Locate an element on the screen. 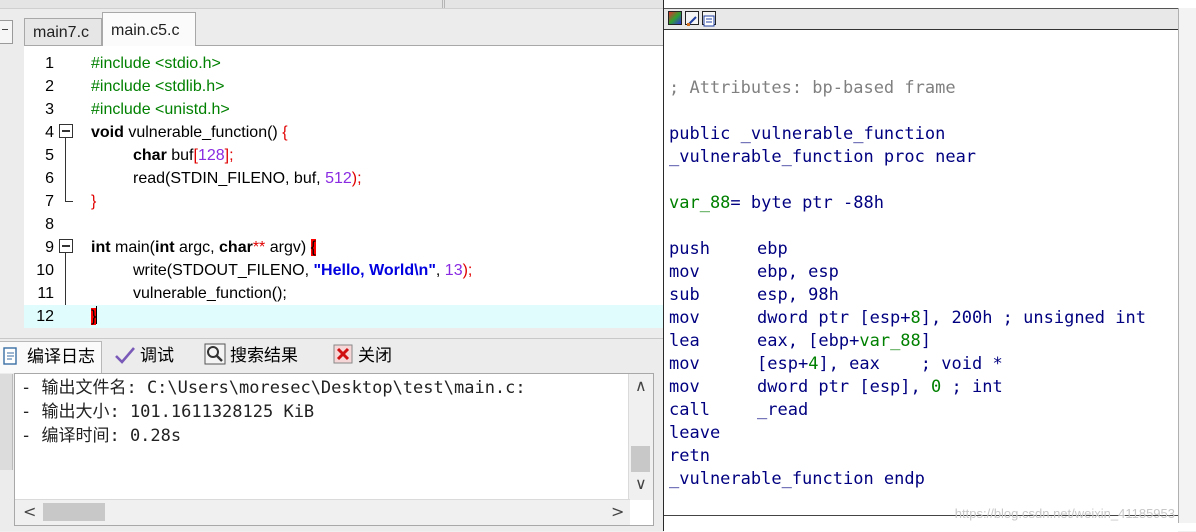 The width and height of the screenshot is (1196, 532). horizontal-scrollbar: < > is located at coordinates (322, 512).